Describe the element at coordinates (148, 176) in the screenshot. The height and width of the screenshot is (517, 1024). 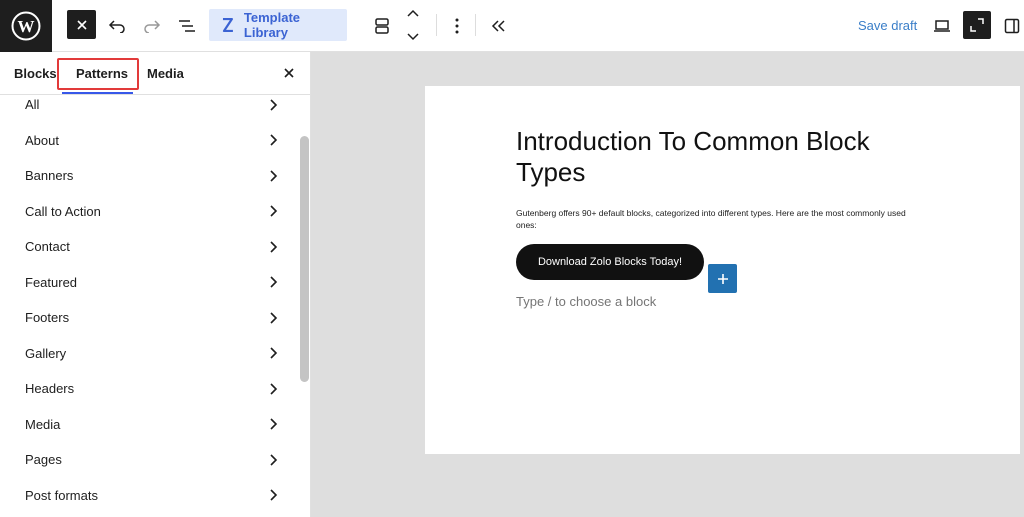
I see `pattern-category-item: Banners` at that location.